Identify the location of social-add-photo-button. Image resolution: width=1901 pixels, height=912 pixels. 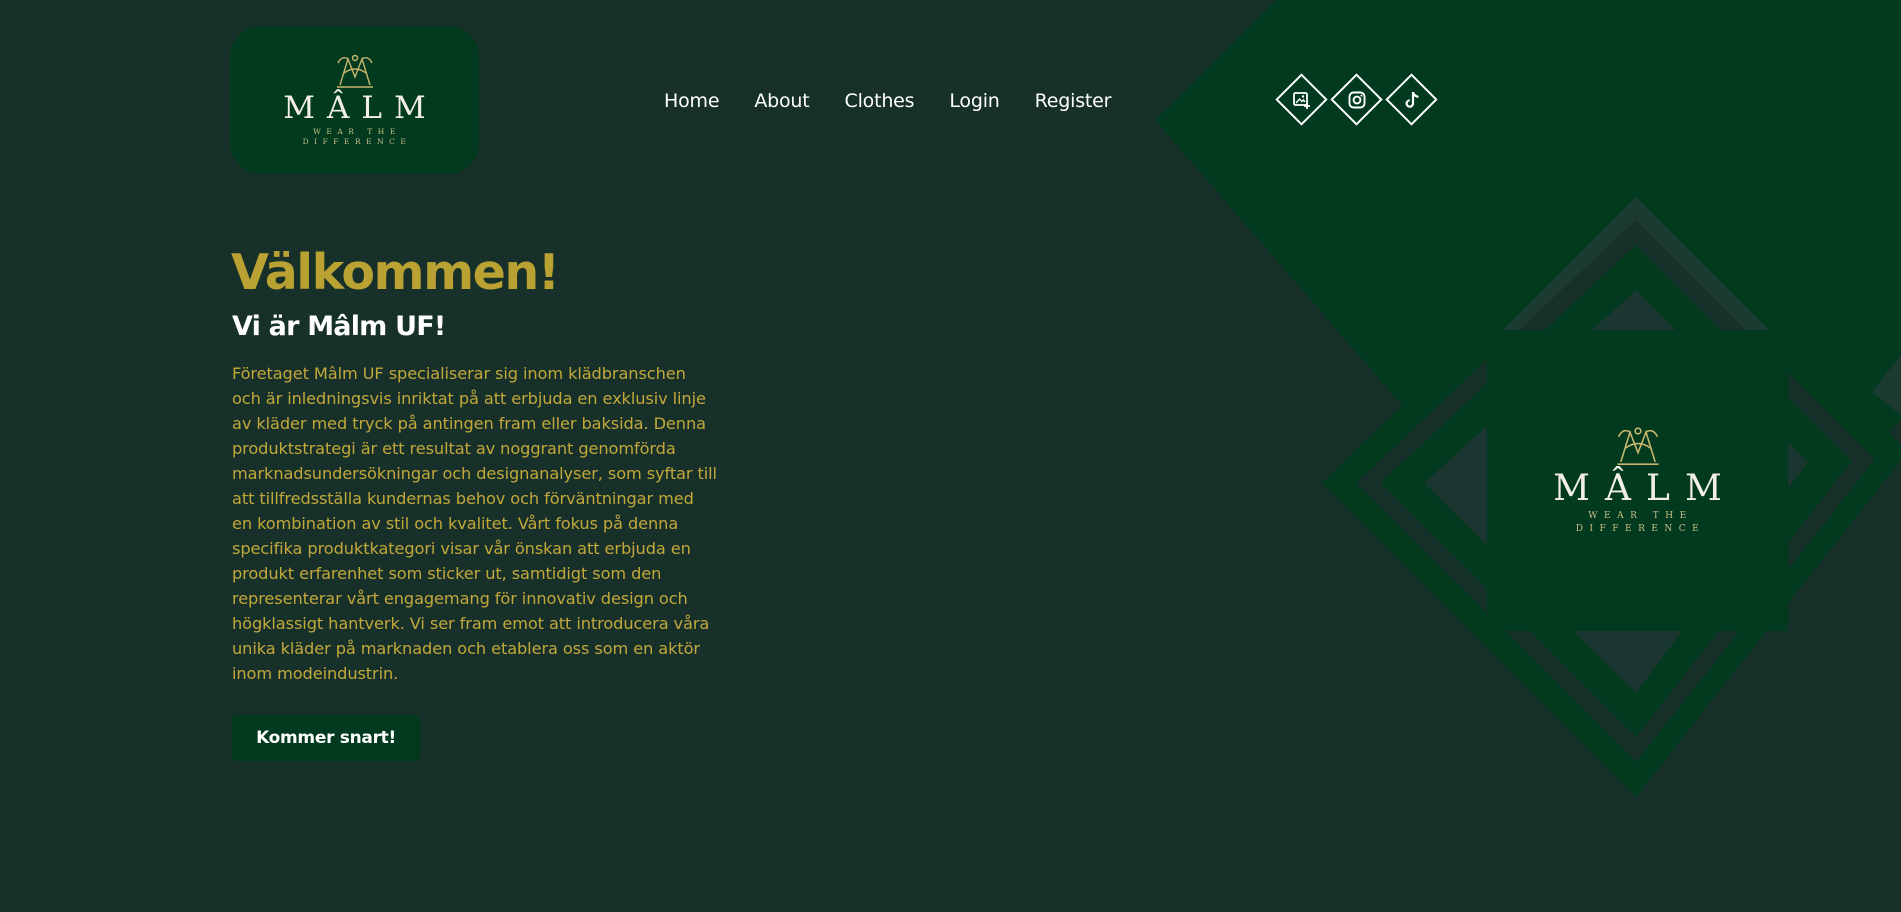
(1302, 100).